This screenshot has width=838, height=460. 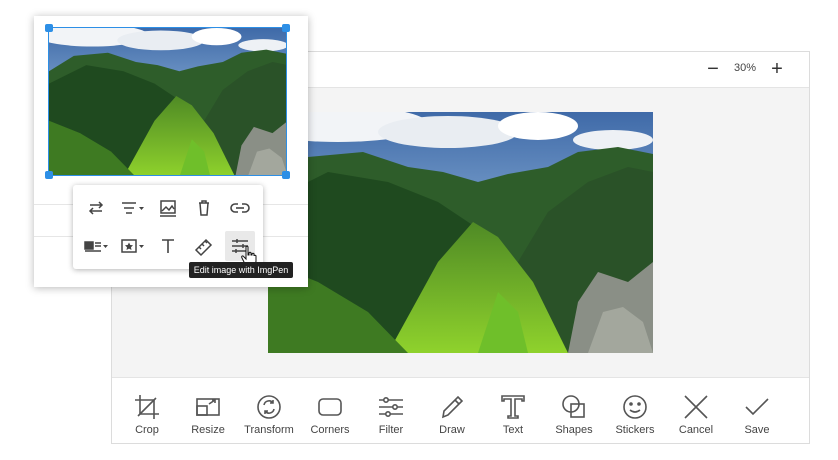 What do you see at coordinates (241, 270) in the screenshot?
I see `edit-image-tooltip: Edit image with ImgPen` at bounding box center [241, 270].